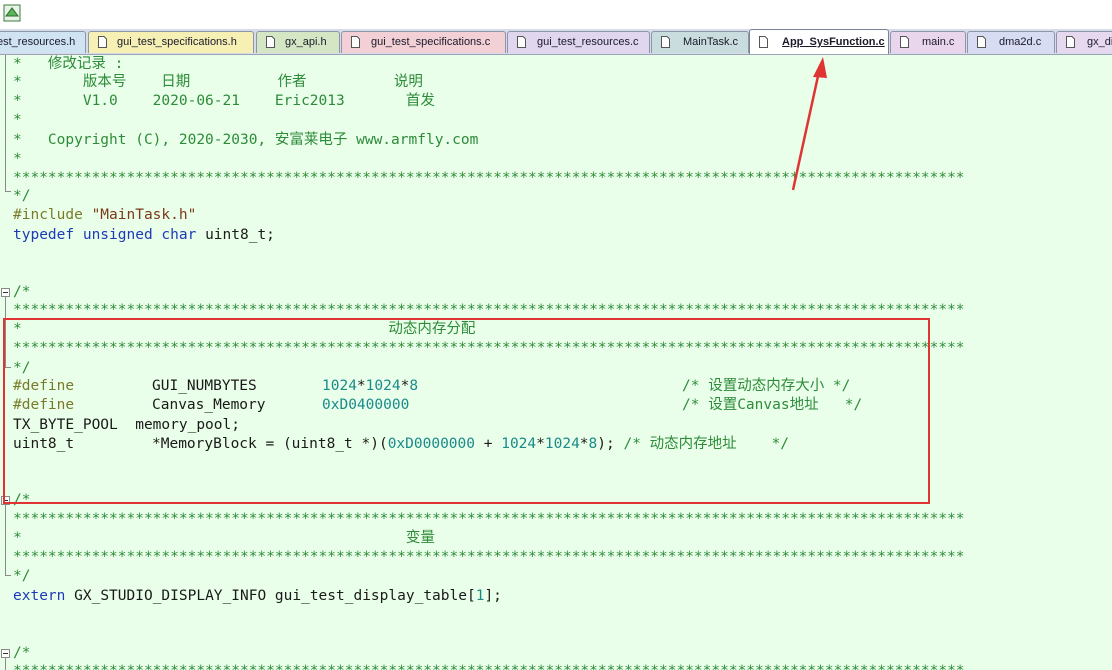  What do you see at coordinates (12, 13) in the screenshot?
I see `app-icon` at bounding box center [12, 13].